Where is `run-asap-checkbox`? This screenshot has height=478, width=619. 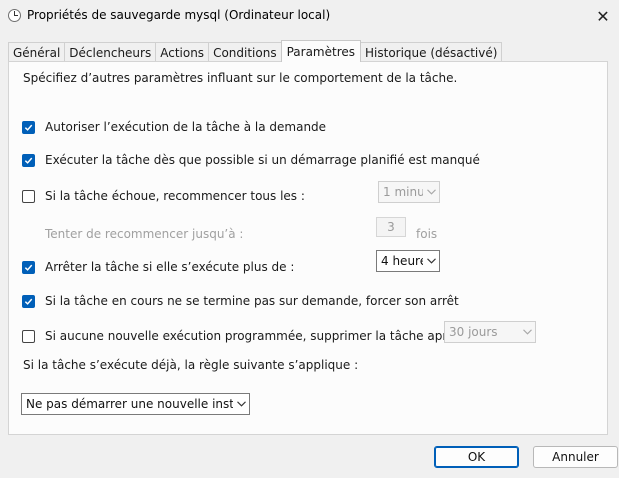
run-asap-checkbox is located at coordinates (28, 160).